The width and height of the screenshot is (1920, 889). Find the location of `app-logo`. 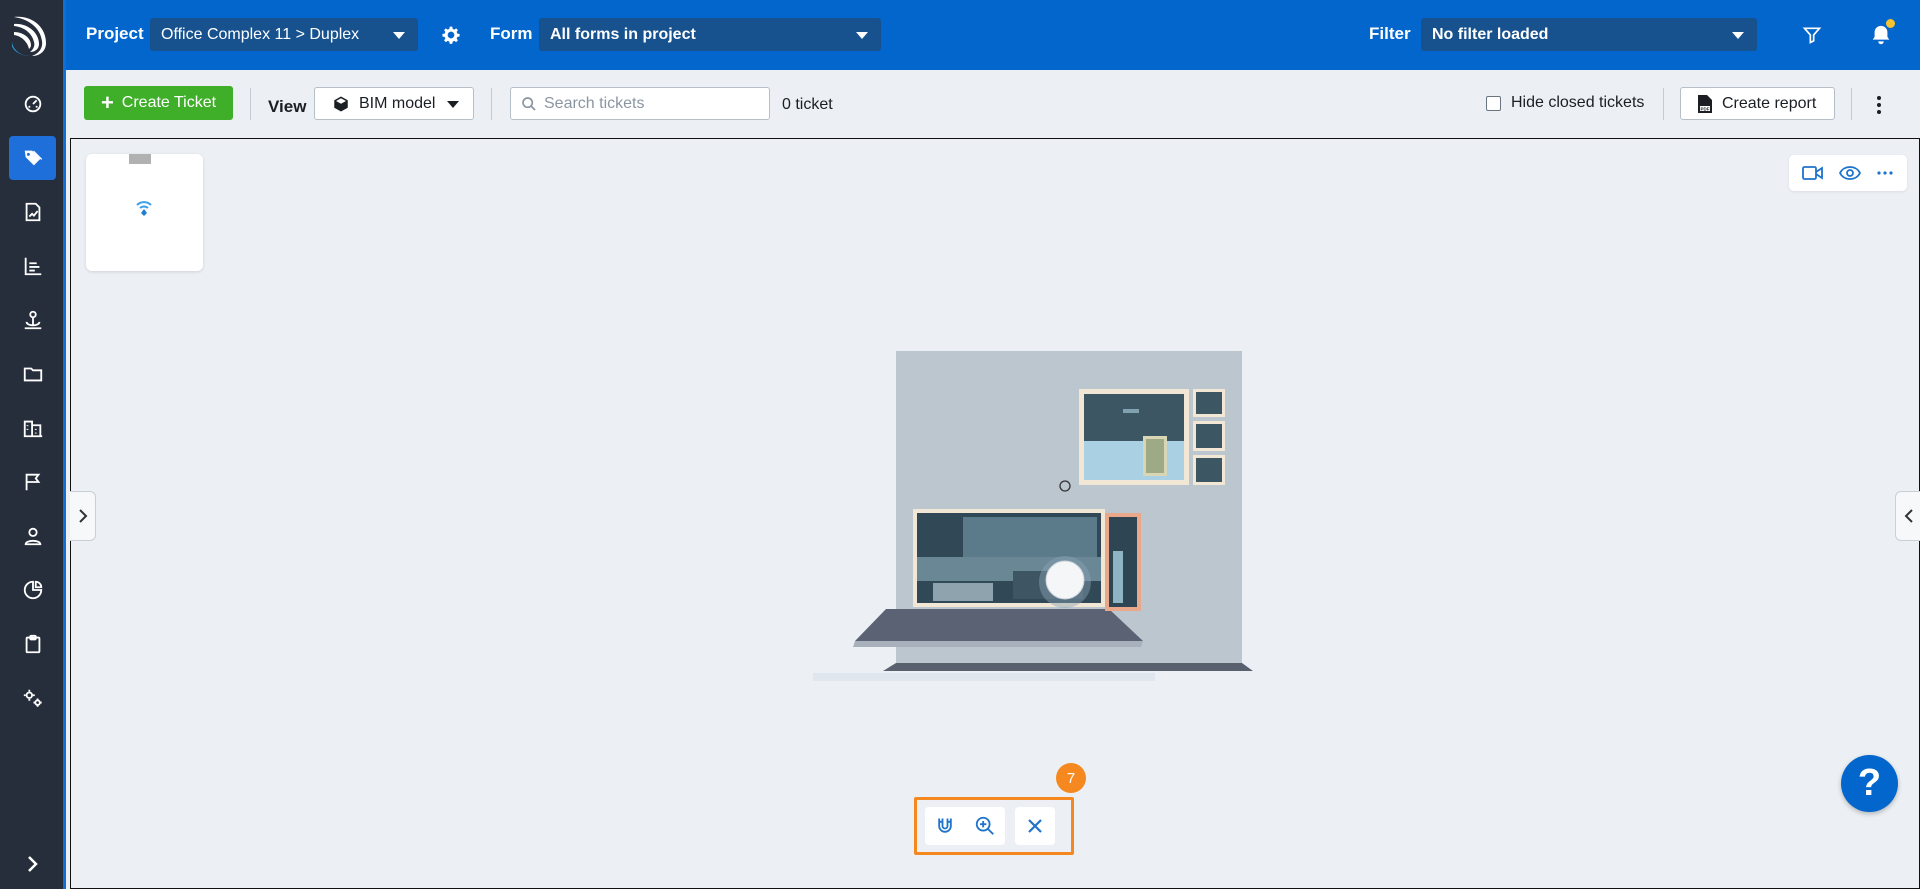

app-logo is located at coordinates (30, 35).